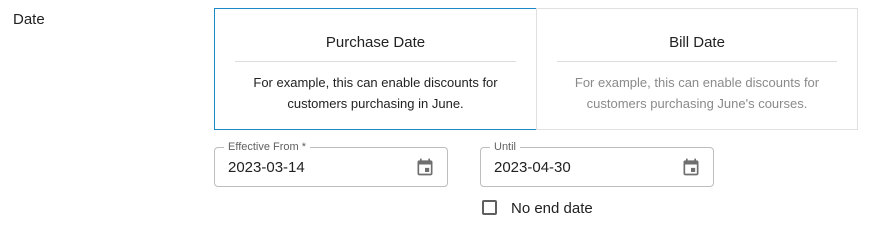  I want to click on bill-date-title: Bill Date, so click(697, 42).